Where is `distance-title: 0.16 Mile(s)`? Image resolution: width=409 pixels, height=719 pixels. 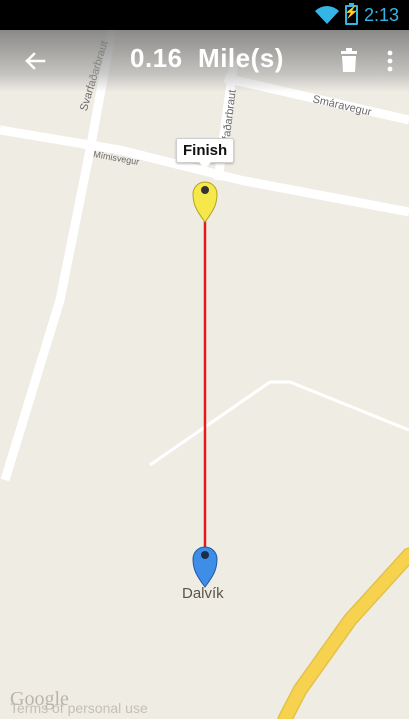
distance-title: 0.16 Mile(s) is located at coordinates (207, 58).